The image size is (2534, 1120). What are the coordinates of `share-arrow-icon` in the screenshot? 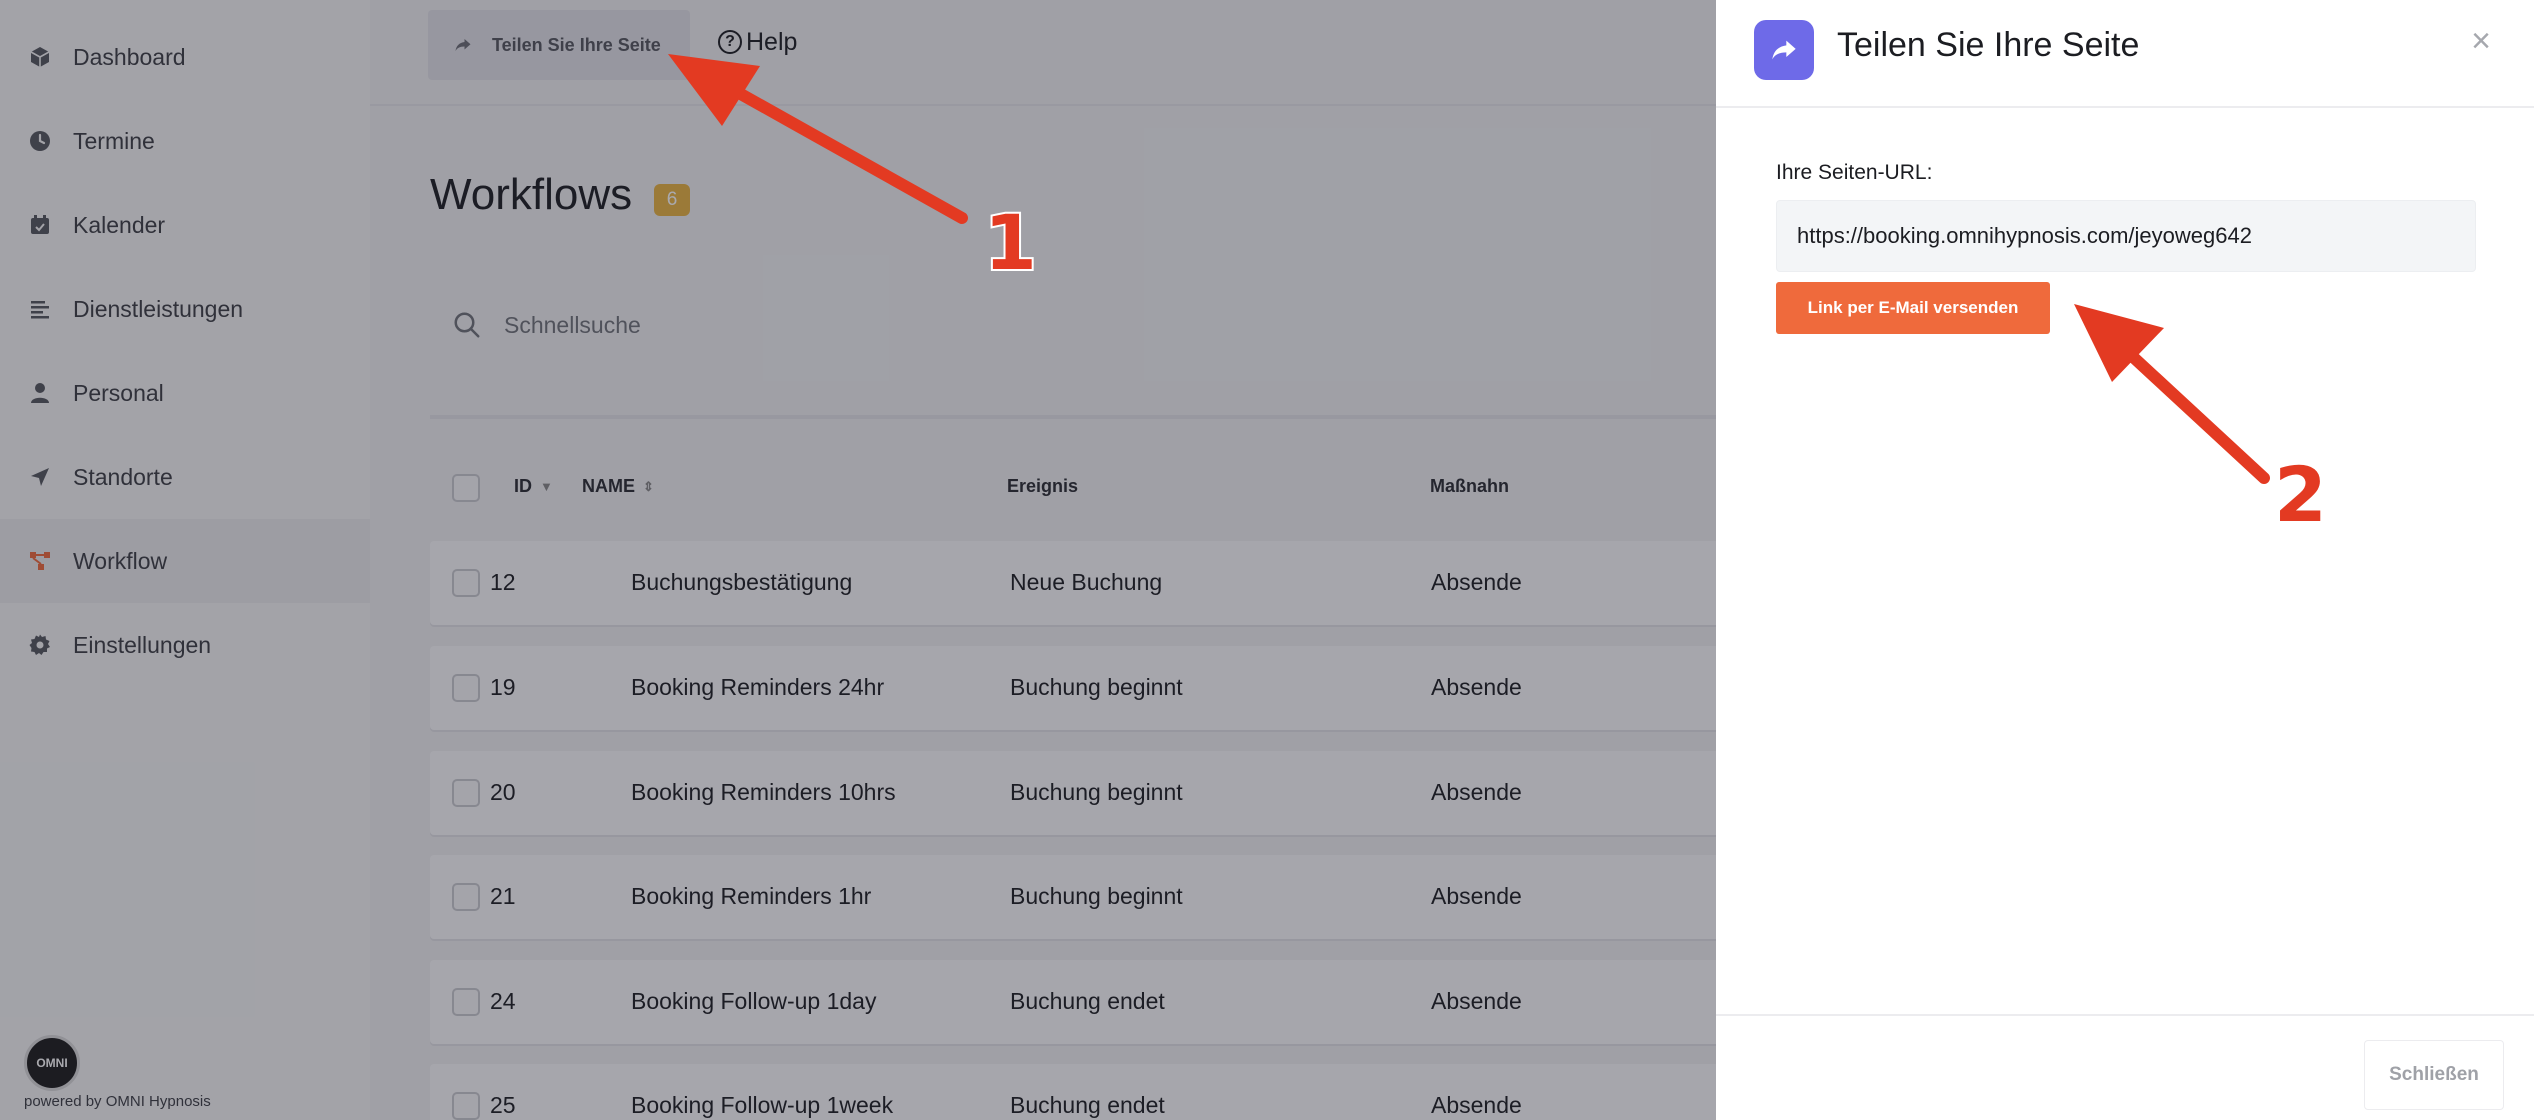 It's located at (1784, 50).